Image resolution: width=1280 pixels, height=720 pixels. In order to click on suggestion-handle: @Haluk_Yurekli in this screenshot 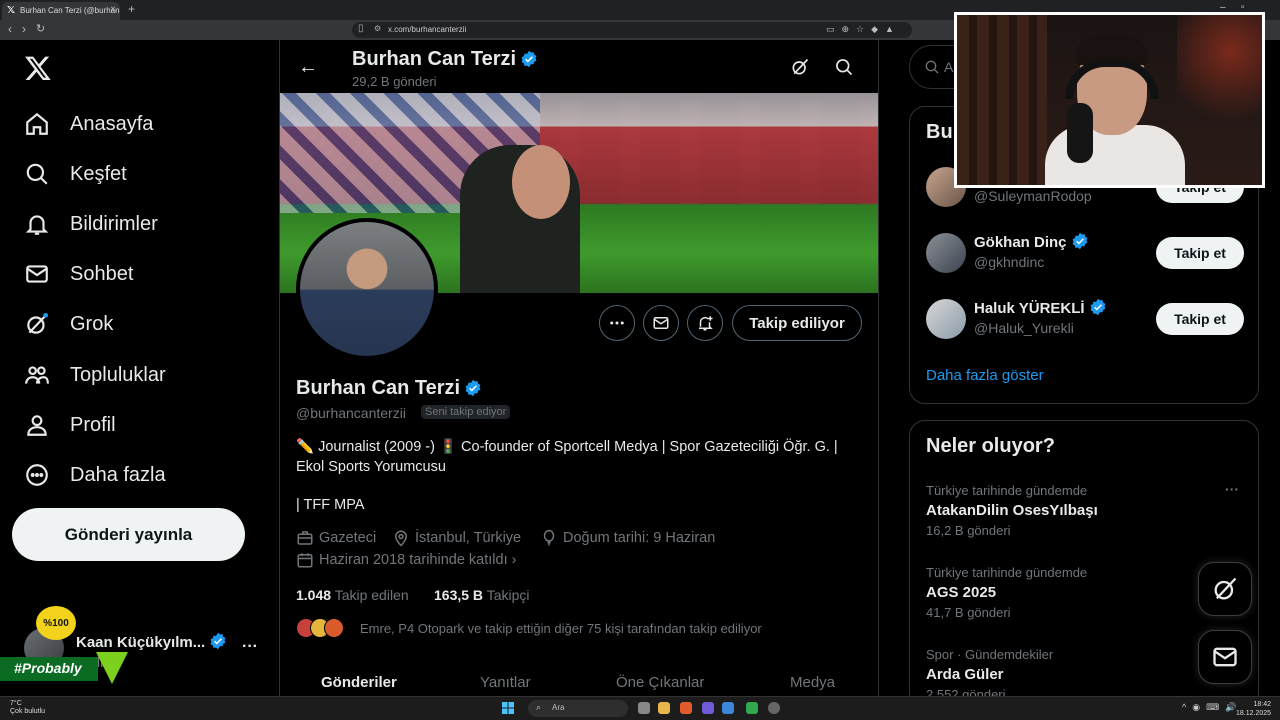, I will do `click(1024, 328)`.